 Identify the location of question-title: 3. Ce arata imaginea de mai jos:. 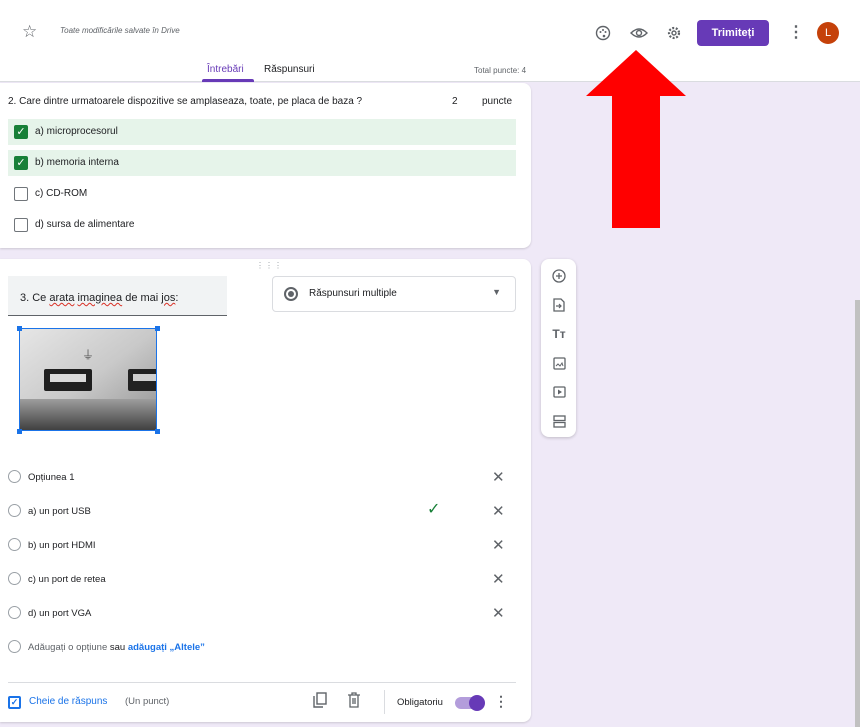
(99, 298).